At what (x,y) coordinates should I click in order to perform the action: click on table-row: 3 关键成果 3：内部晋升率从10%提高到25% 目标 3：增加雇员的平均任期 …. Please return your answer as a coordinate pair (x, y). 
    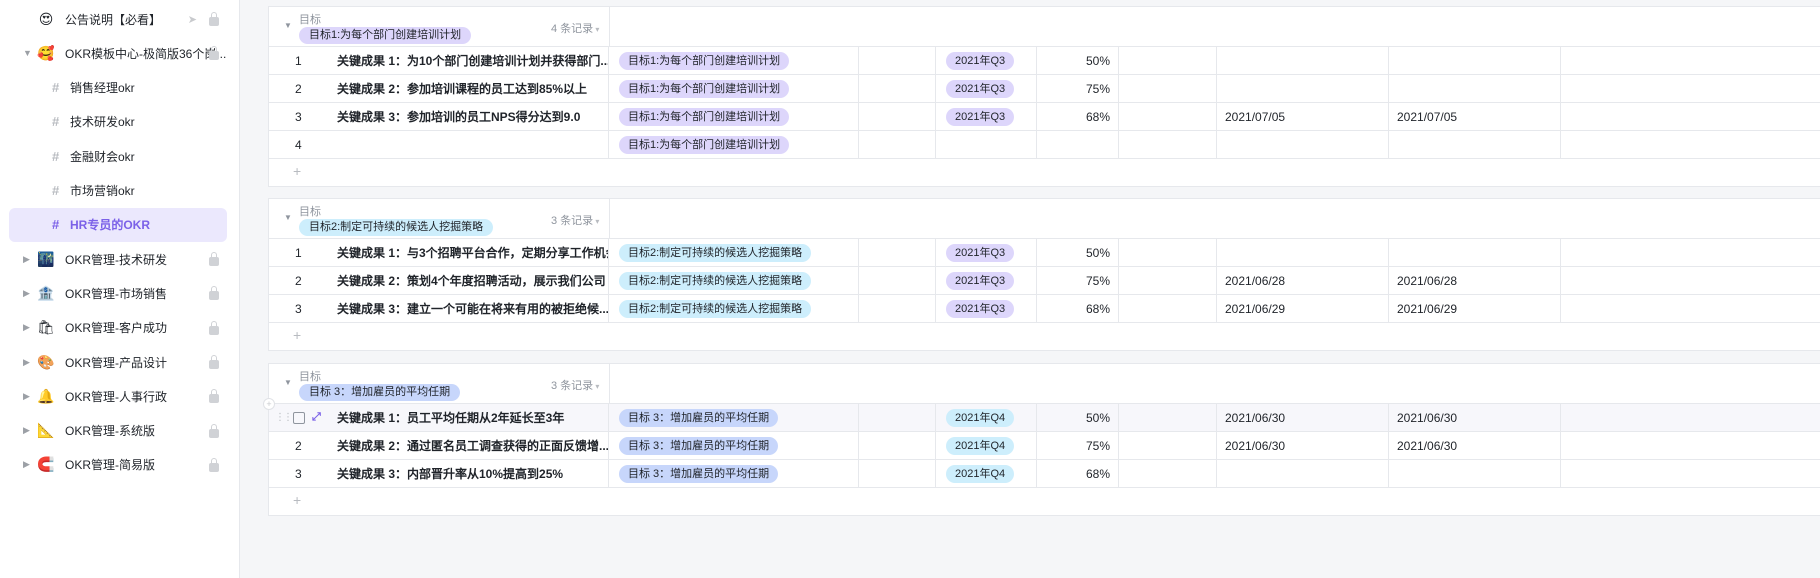
    Looking at the image, I should click on (1044, 474).